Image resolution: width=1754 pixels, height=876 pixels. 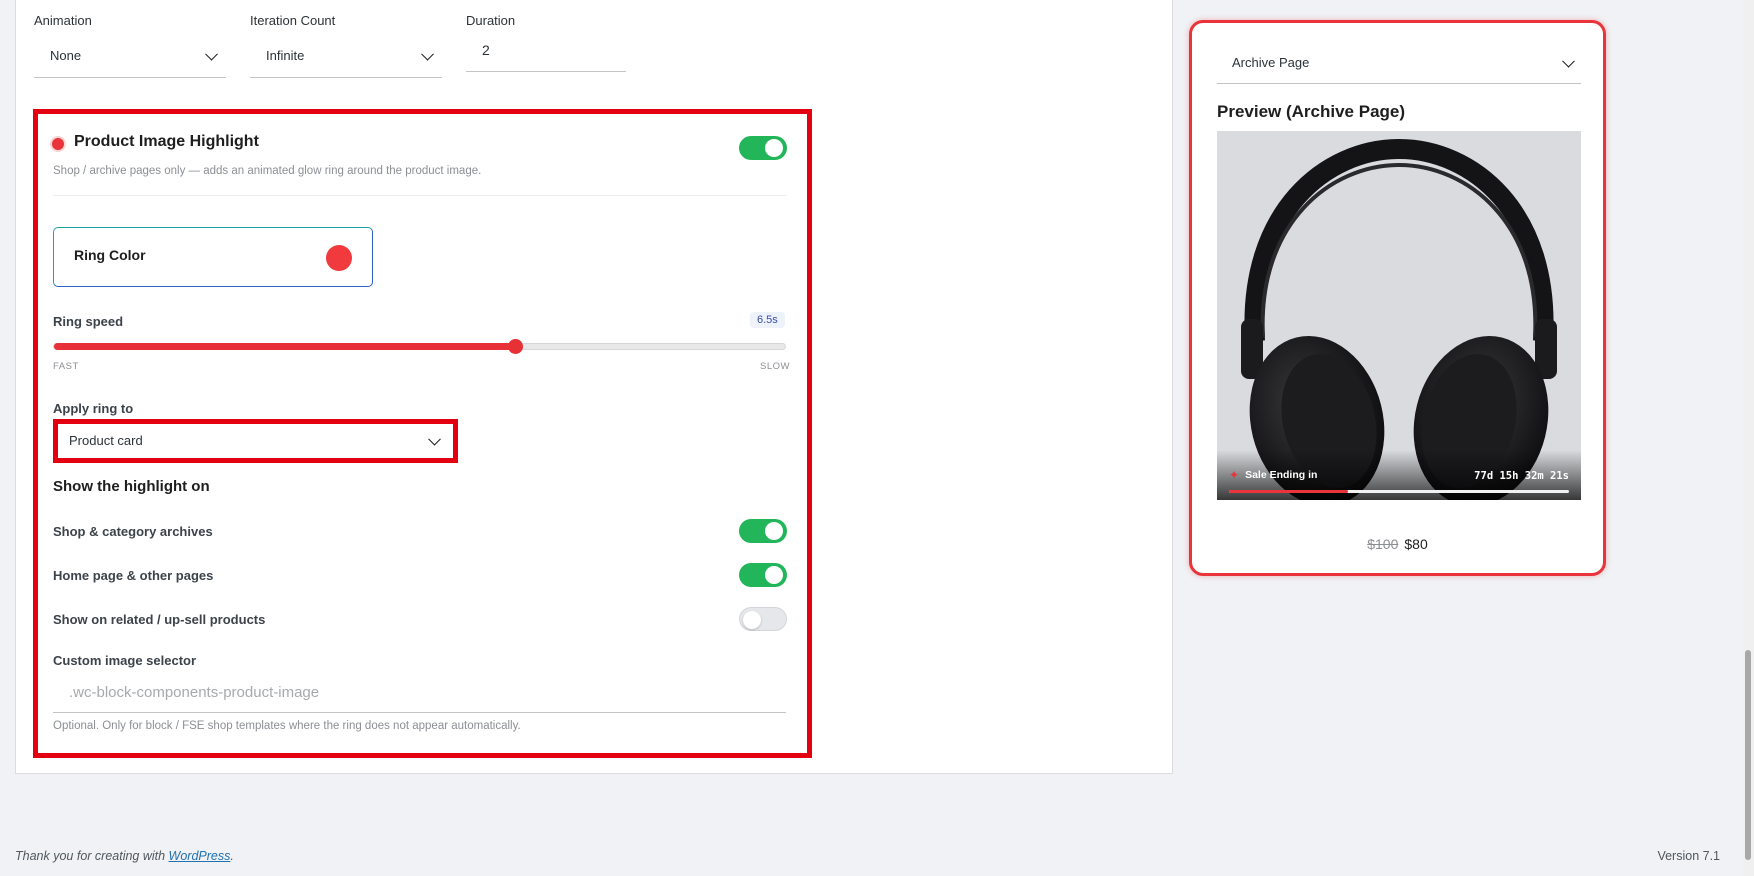 I want to click on iteration-value: Infinite, so click(x=285, y=55).